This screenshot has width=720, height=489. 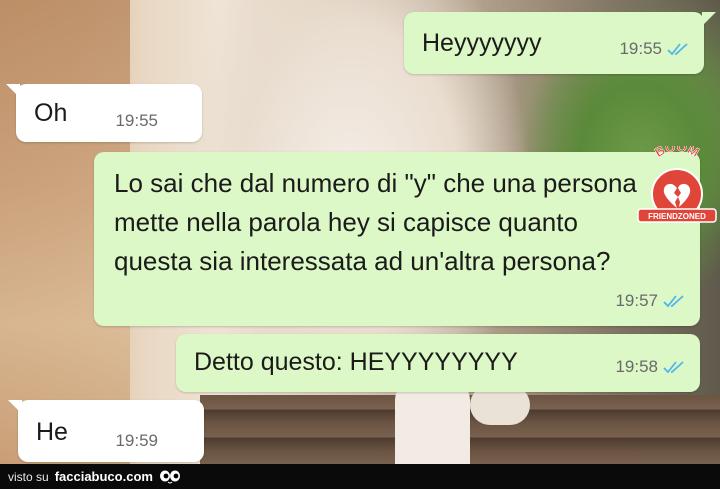 What do you see at coordinates (104, 476) in the screenshot?
I see `footer-site: facciabuco.com` at bounding box center [104, 476].